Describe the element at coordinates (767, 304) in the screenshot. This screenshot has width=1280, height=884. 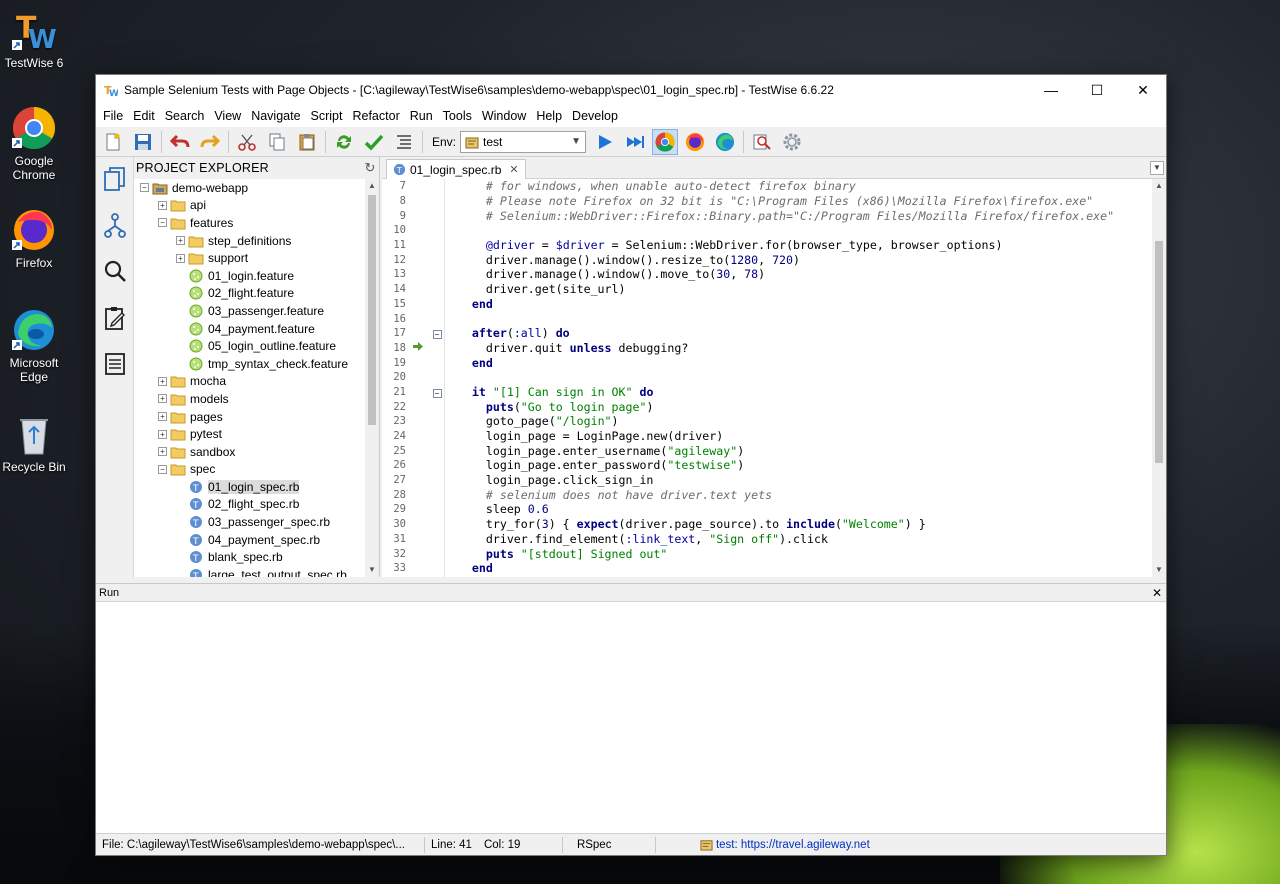
I see `code-line: 15 end` at that location.